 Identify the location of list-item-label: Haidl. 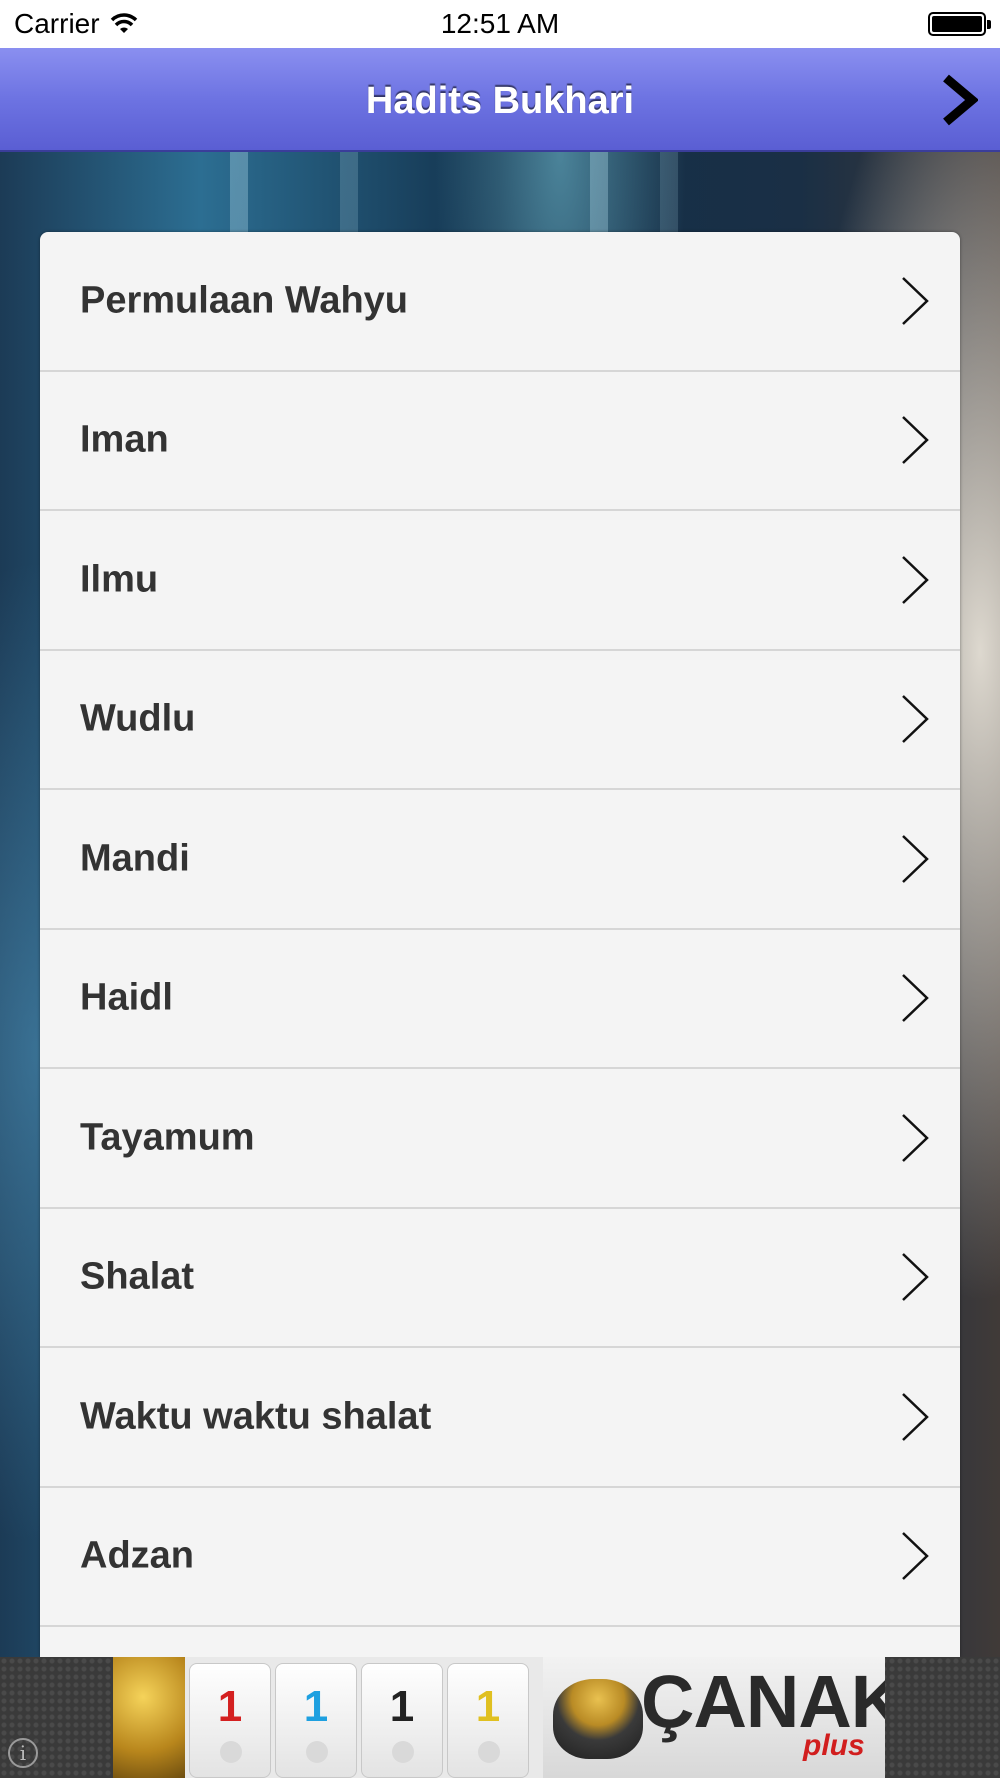
(126, 997).